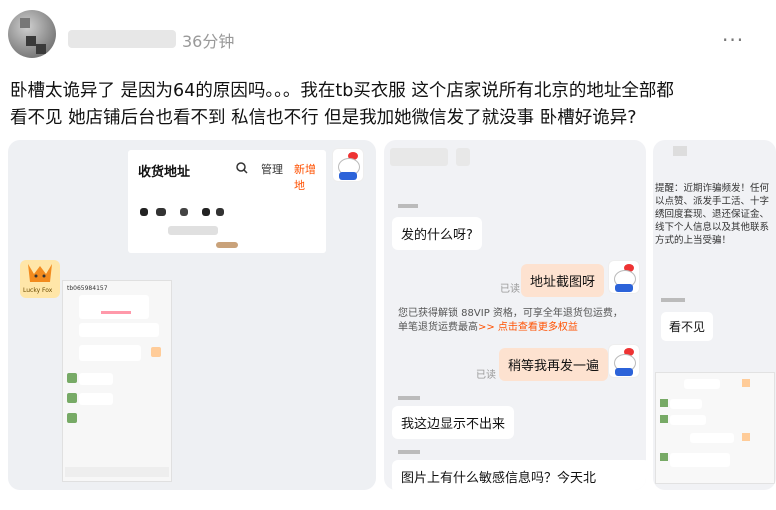 The height and width of the screenshot is (510, 776). What do you see at coordinates (519, 475) in the screenshot?
I see `chat-message: 图片上有什么敏感信息吗？今天北` at bounding box center [519, 475].